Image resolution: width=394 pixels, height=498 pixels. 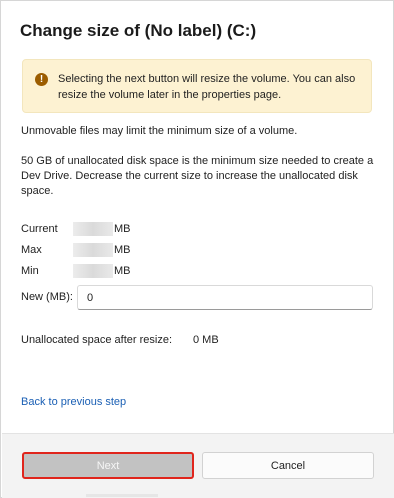 What do you see at coordinates (41, 79) in the screenshot?
I see `warning-icon: !` at bounding box center [41, 79].